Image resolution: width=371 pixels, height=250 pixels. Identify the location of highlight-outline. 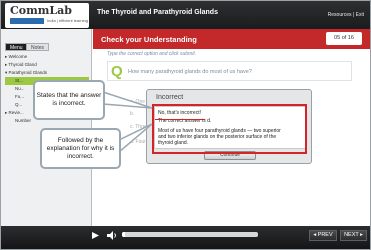
(229, 129).